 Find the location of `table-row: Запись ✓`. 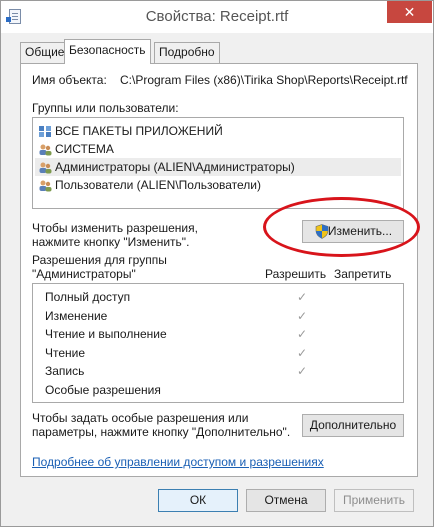

table-row: Запись ✓ is located at coordinates (222, 371).